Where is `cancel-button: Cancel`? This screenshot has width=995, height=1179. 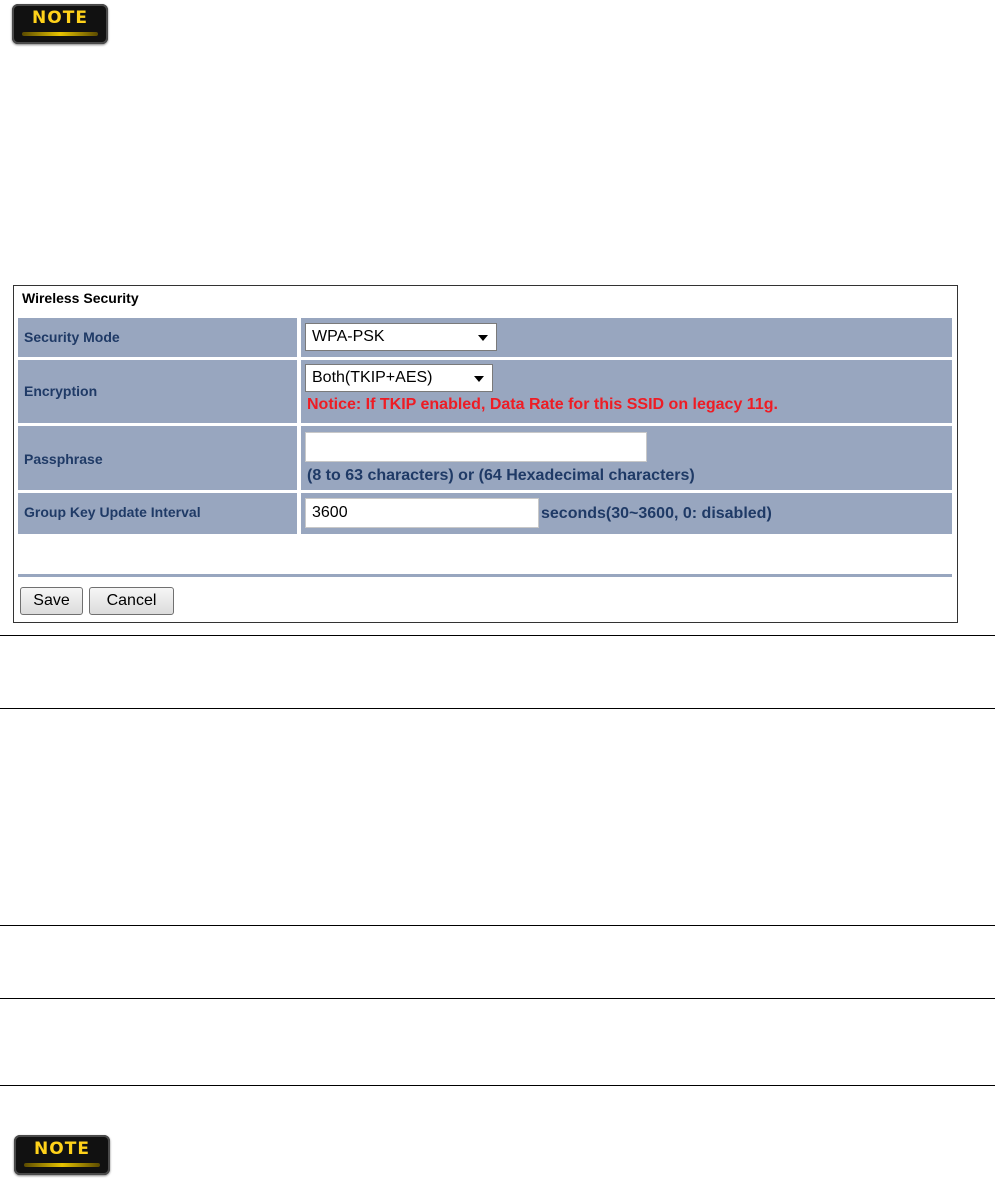
cancel-button: Cancel is located at coordinates (131, 601).